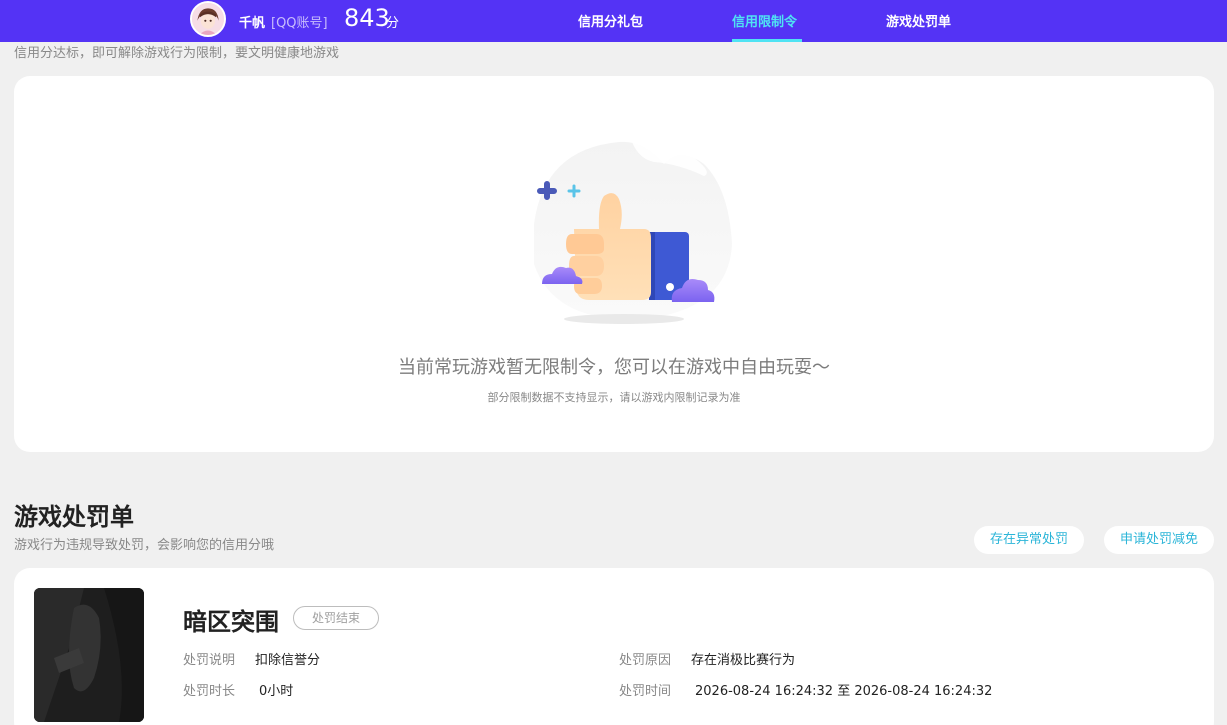 The image size is (1227, 725). I want to click on username: 千帆, so click(252, 23).